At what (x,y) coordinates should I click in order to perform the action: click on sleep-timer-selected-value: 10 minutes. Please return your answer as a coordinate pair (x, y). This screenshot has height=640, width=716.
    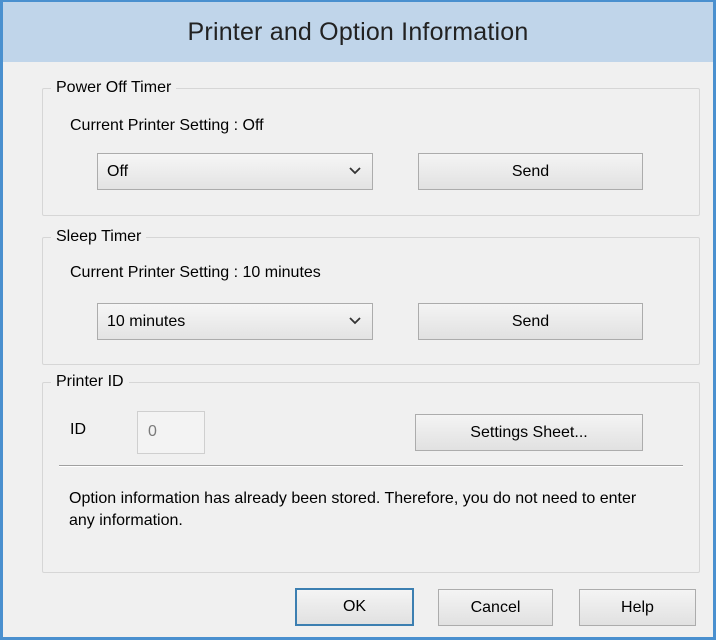
    Looking at the image, I should click on (146, 321).